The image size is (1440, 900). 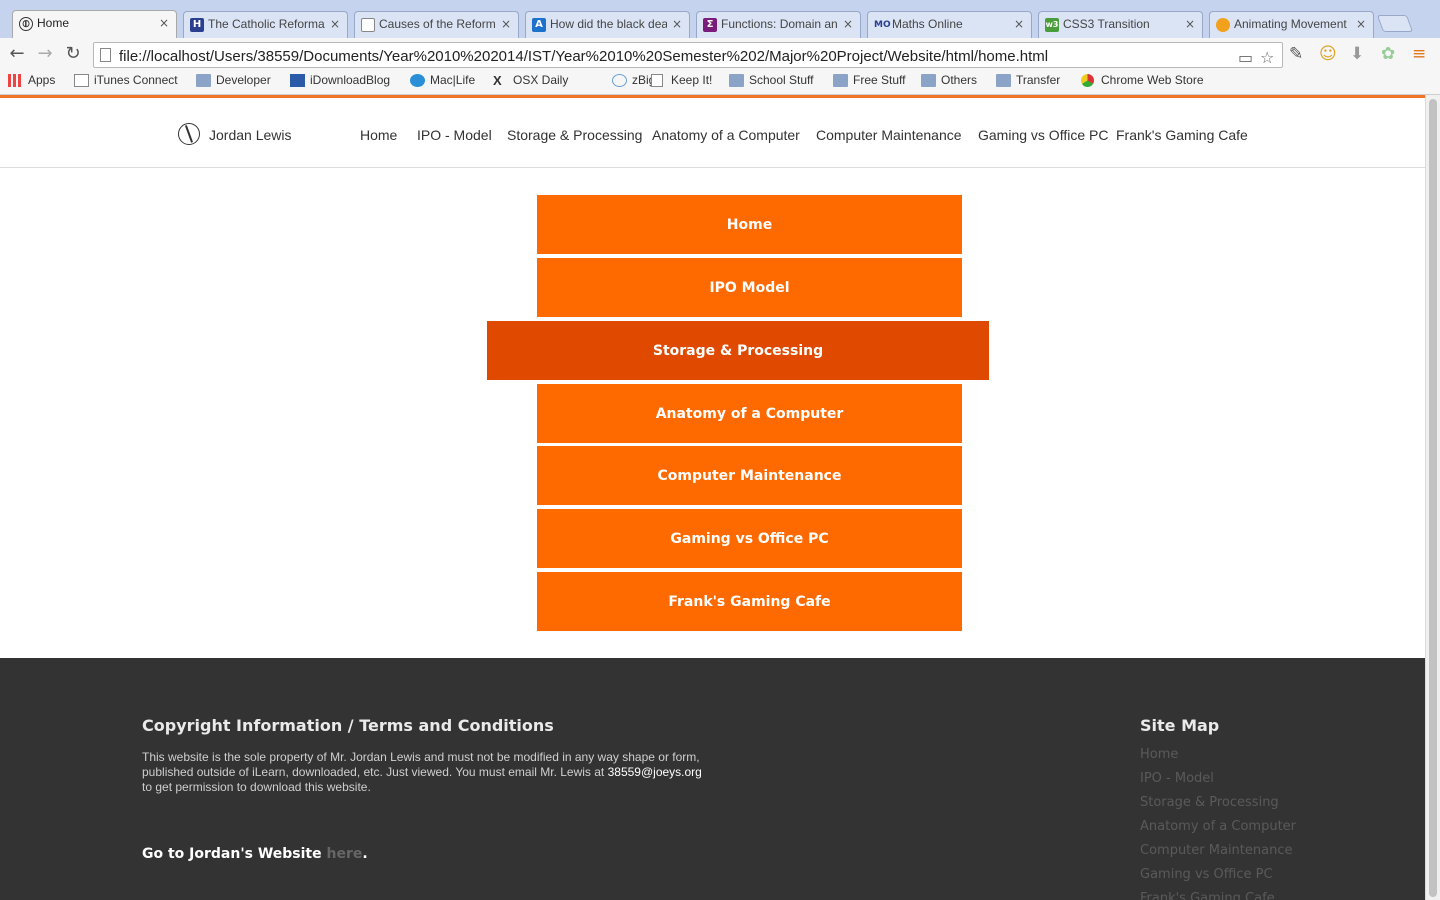 What do you see at coordinates (378, 135) in the screenshot?
I see `nav-home: Home` at bounding box center [378, 135].